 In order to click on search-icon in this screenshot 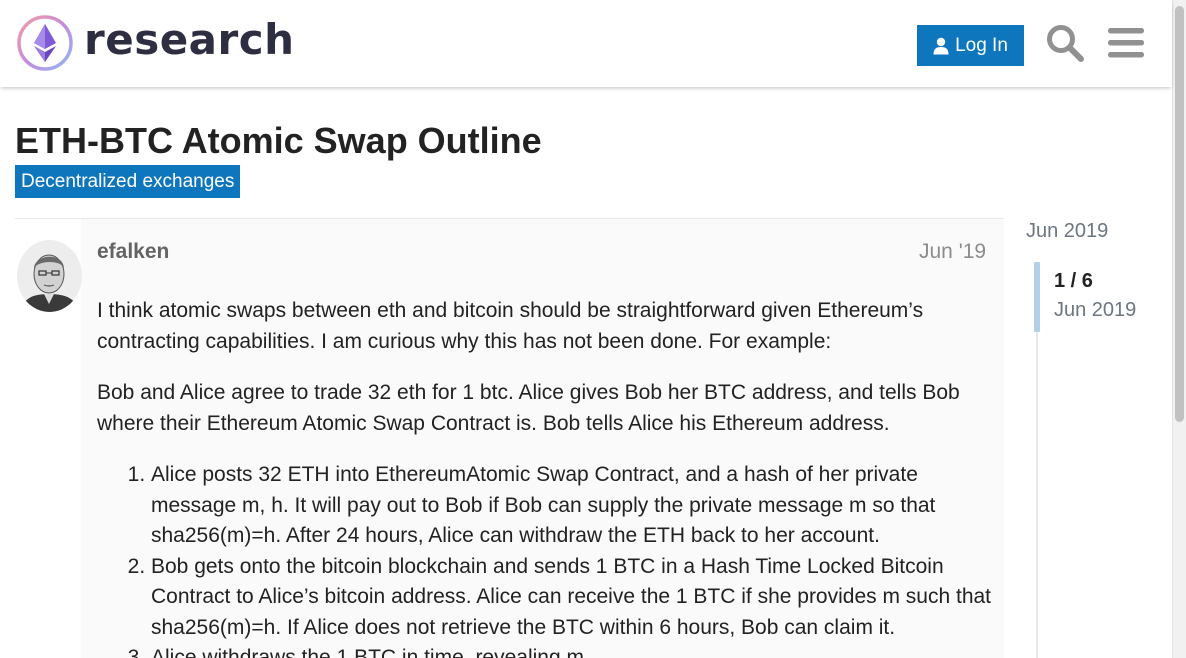, I will do `click(1065, 43)`.